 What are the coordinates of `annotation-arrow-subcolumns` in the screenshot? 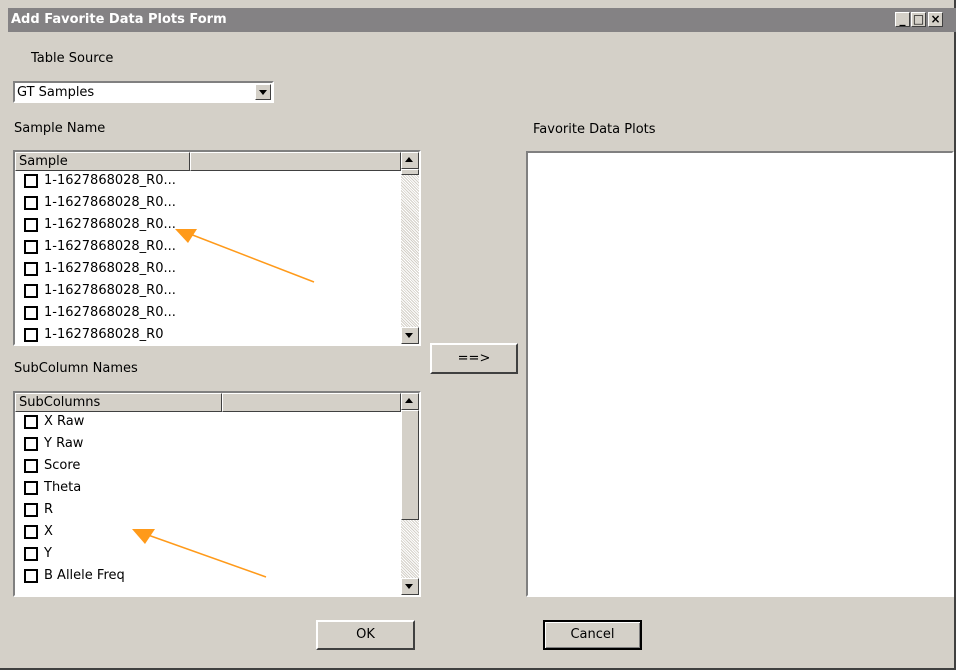 It's located at (199, 553).